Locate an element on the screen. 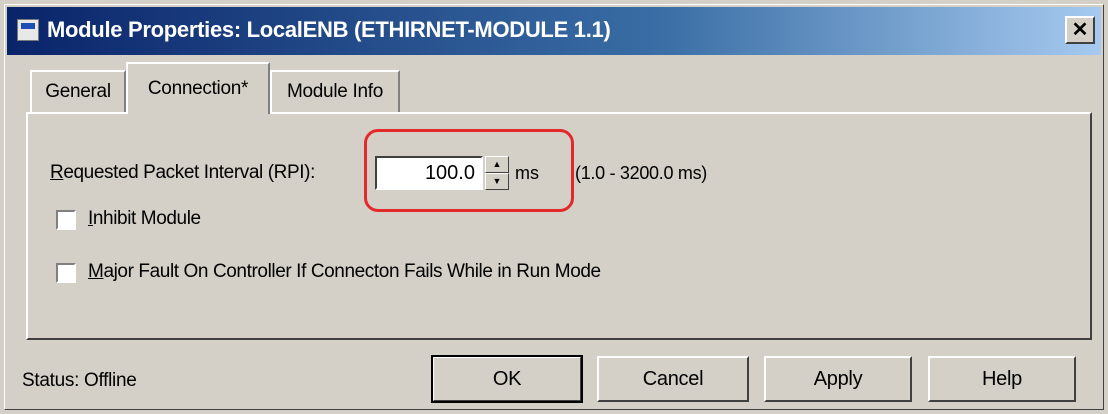 The image size is (1108, 414). help-button: Help is located at coordinates (1002, 379).